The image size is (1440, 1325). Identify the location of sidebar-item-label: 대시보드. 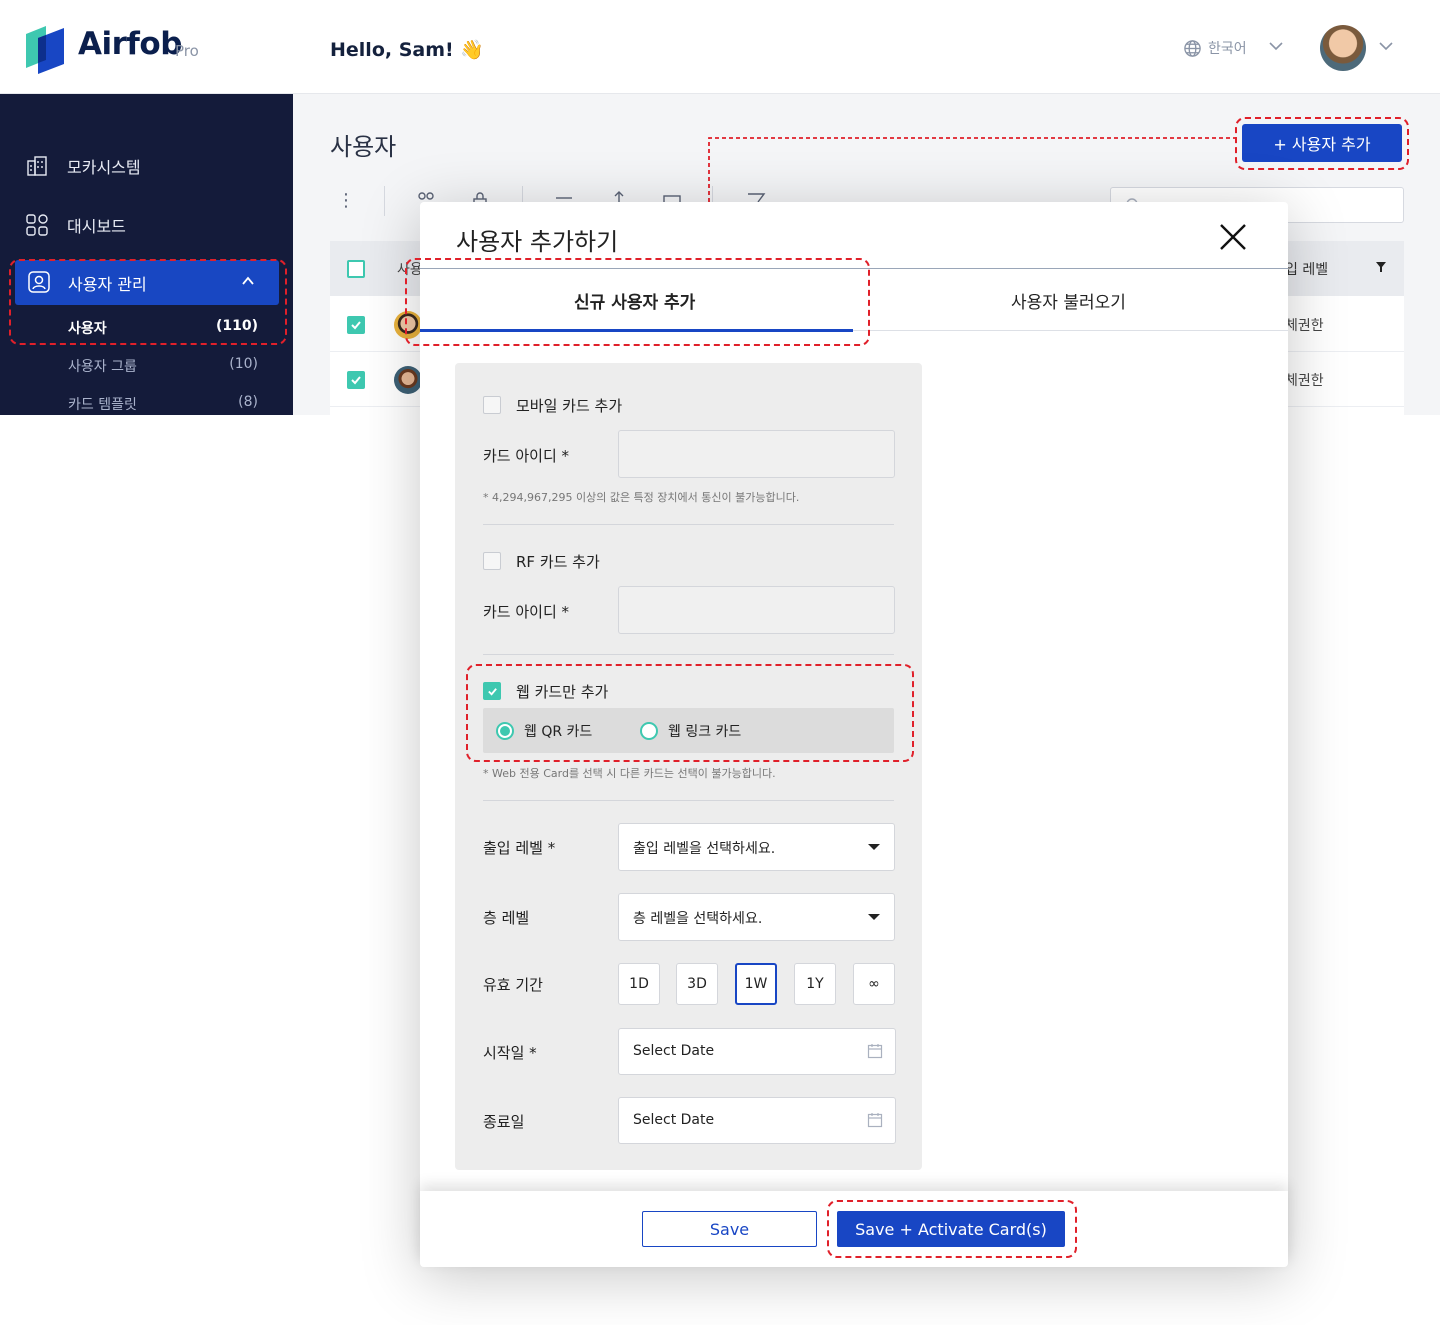
(96, 226).